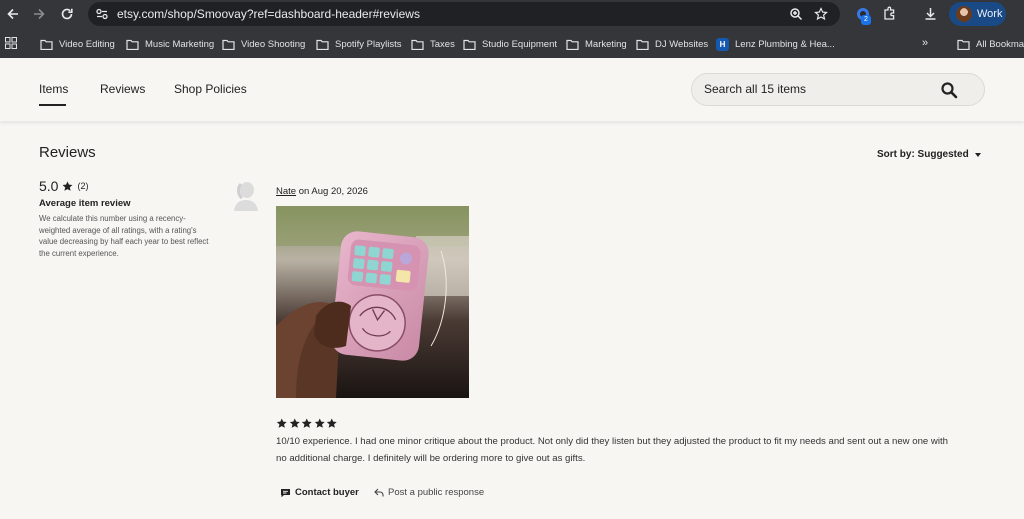  What do you see at coordinates (379, 492) in the screenshot?
I see `reply-arrow-icon` at bounding box center [379, 492].